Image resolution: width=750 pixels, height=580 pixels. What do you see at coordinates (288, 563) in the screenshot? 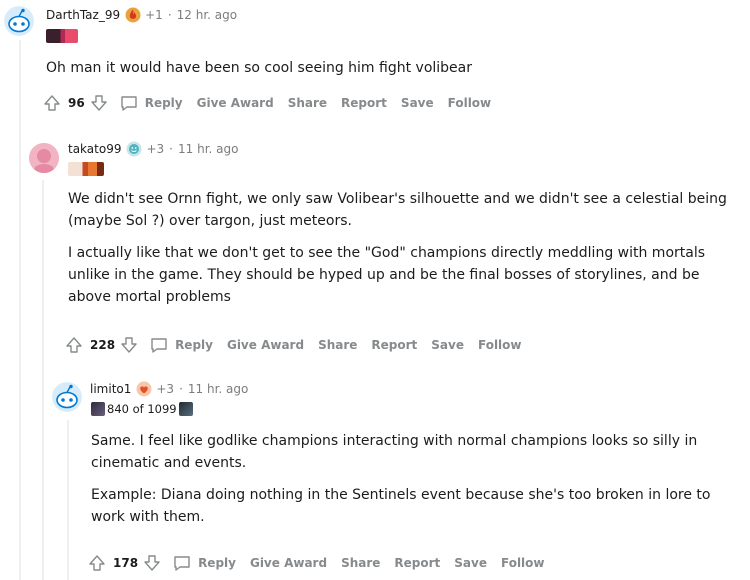
I see `give-award-button: Give Award` at bounding box center [288, 563].